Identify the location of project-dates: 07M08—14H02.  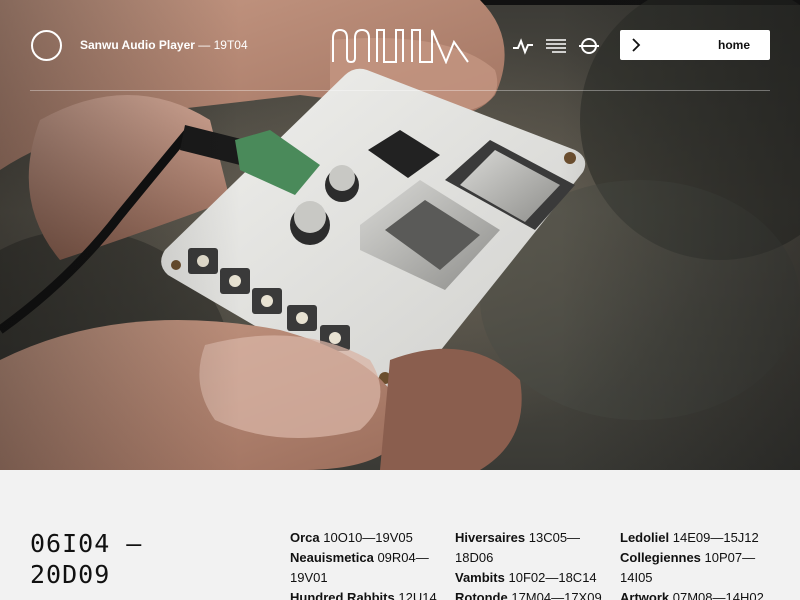
(718, 595).